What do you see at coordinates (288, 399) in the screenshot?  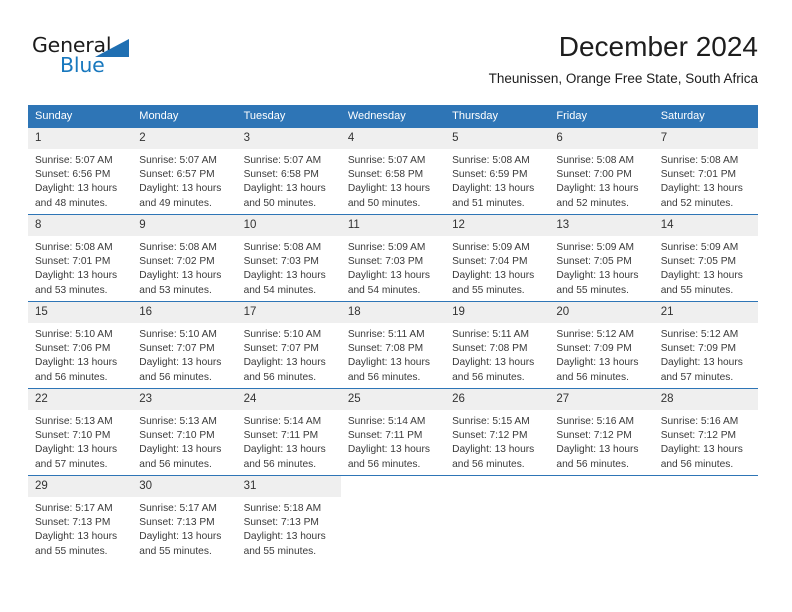 I see `day-number: 24` at bounding box center [288, 399].